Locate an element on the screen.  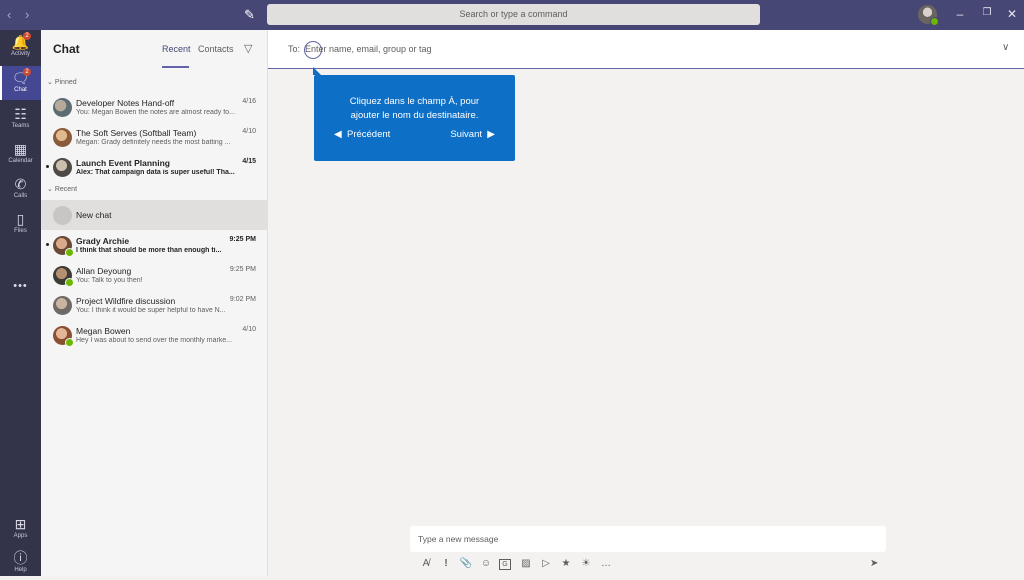
section-pinned: ⌄ Pinned is located at coordinates (62, 82).